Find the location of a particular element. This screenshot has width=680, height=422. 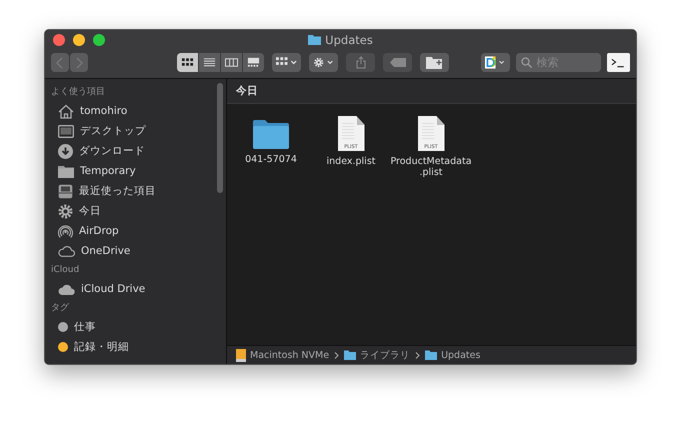

sidebar-item: iCloud Drive is located at coordinates (113, 289).